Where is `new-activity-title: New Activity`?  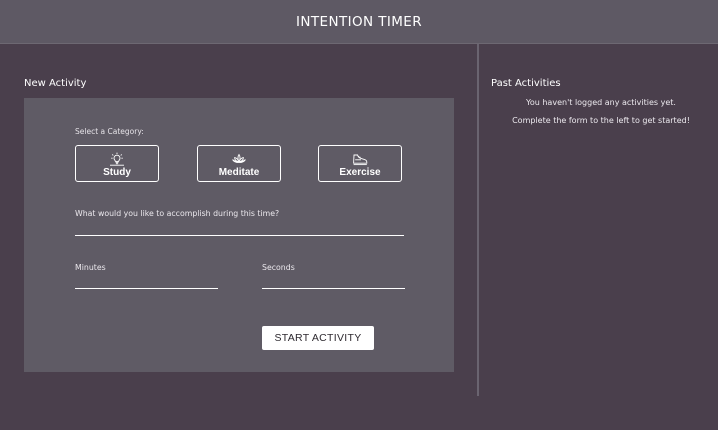
new-activity-title: New Activity is located at coordinates (55, 83).